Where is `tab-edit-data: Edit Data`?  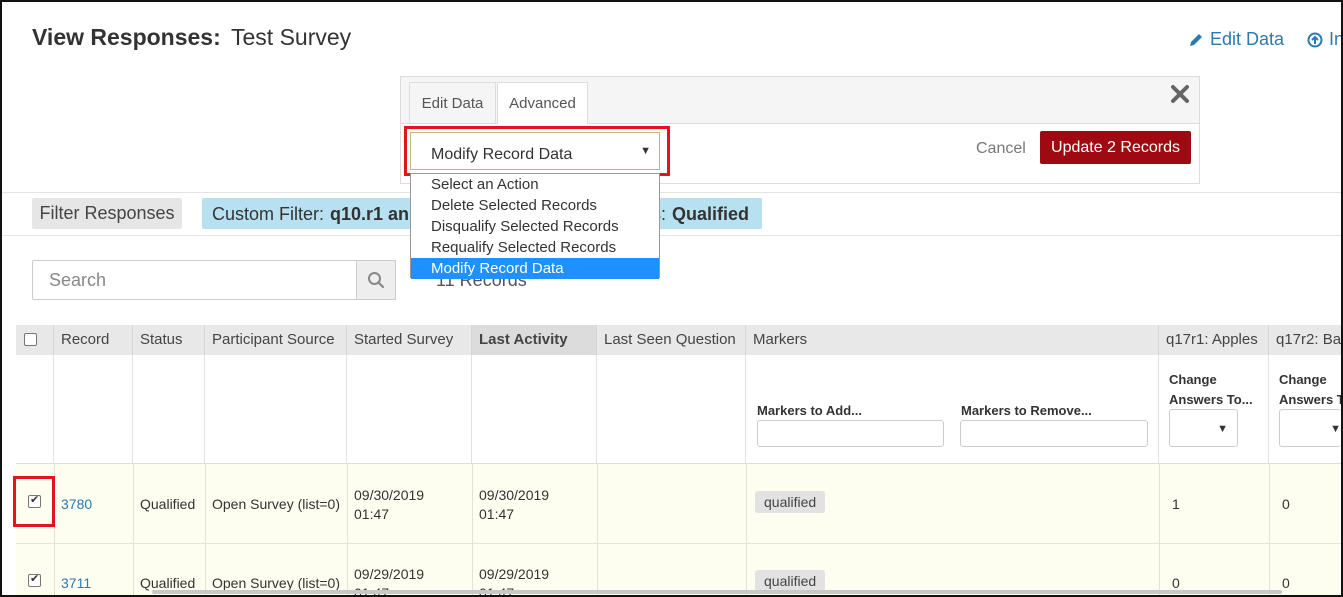 tab-edit-data: Edit Data is located at coordinates (452, 102).